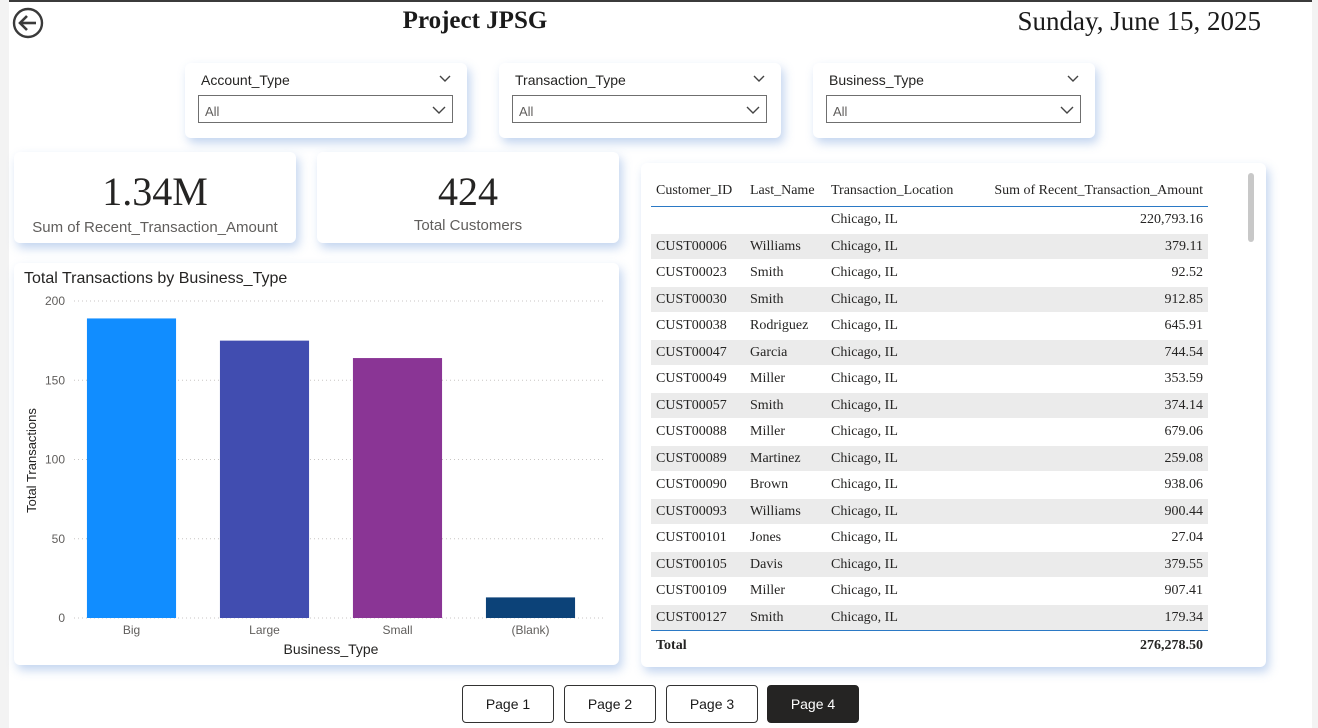 This screenshot has width=1318, height=728. What do you see at coordinates (929, 220) in the screenshot?
I see `table-row: Chicago, IL 220,793.16` at bounding box center [929, 220].